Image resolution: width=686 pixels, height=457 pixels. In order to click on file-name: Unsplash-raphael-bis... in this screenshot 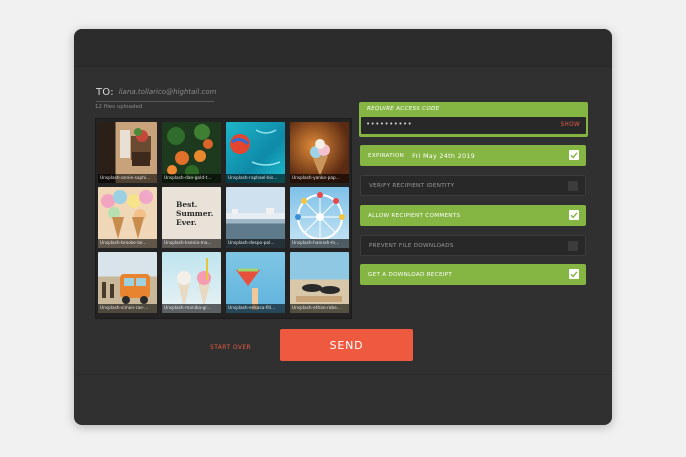, I will do `click(255, 178)`.